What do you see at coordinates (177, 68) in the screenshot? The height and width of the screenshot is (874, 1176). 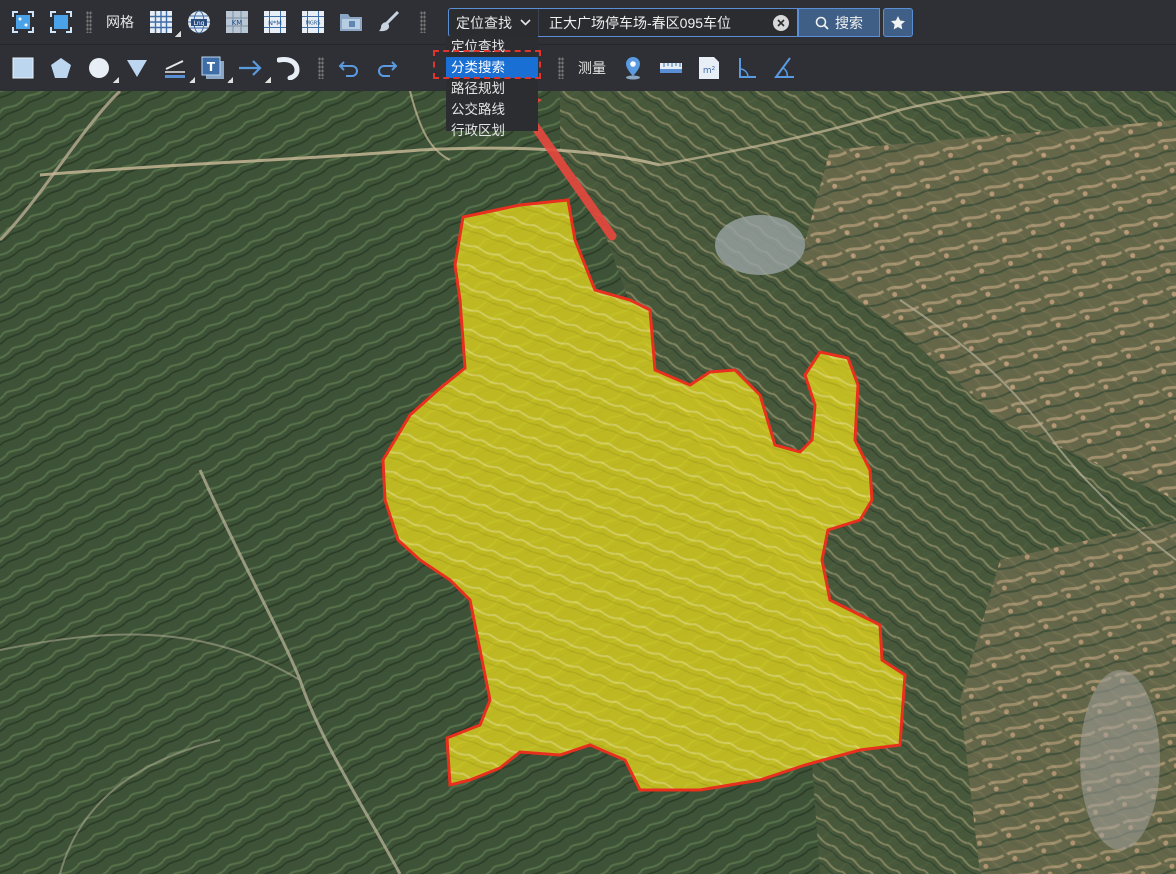 I see `line-icon` at bounding box center [177, 68].